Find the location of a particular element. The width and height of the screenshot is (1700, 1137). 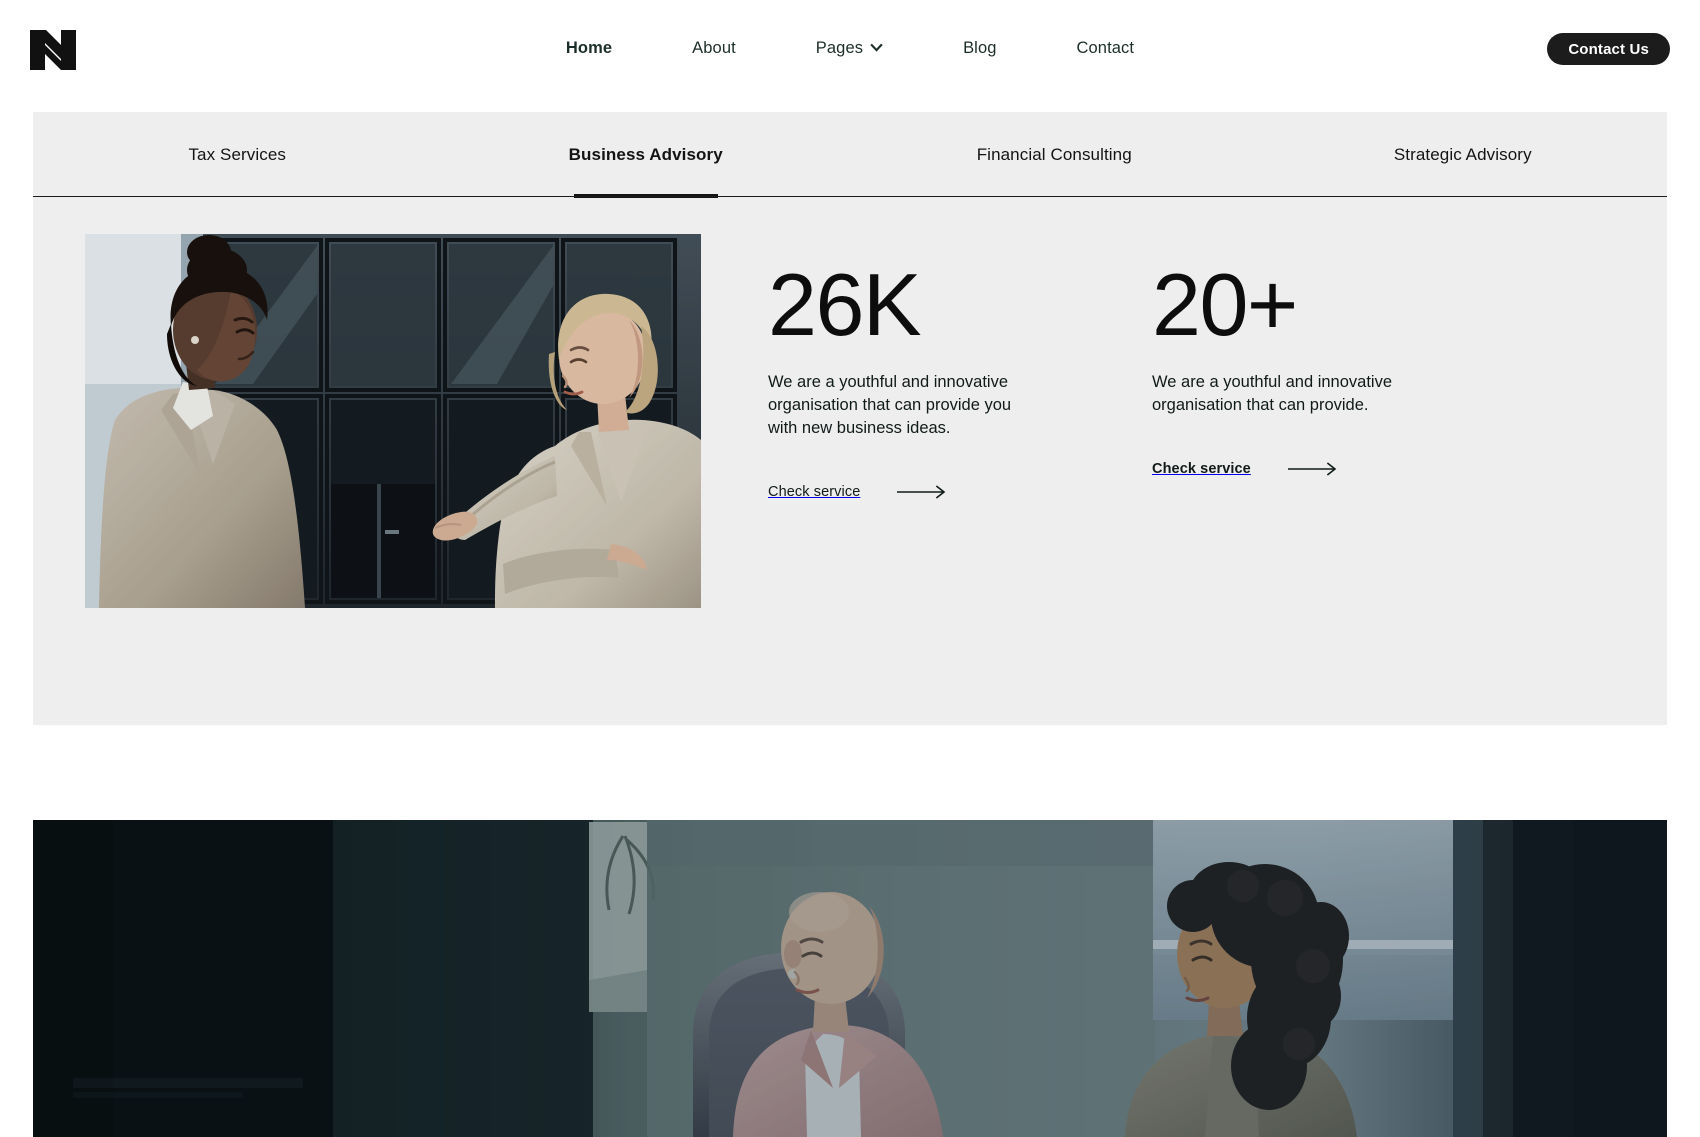

nav-item-about: About is located at coordinates (714, 48).